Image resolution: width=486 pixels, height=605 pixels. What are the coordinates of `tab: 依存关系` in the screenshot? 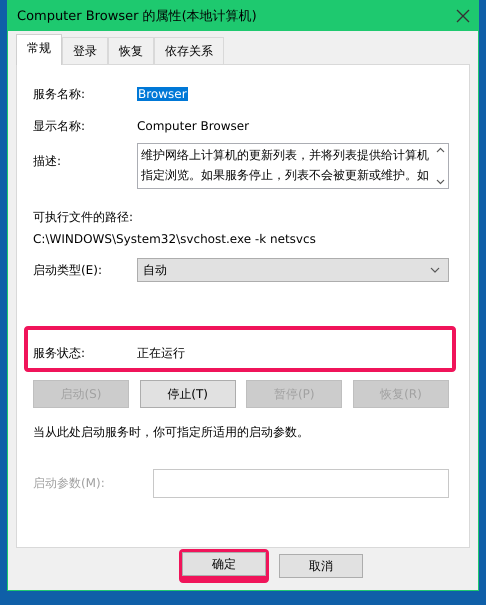 It's located at (189, 50).